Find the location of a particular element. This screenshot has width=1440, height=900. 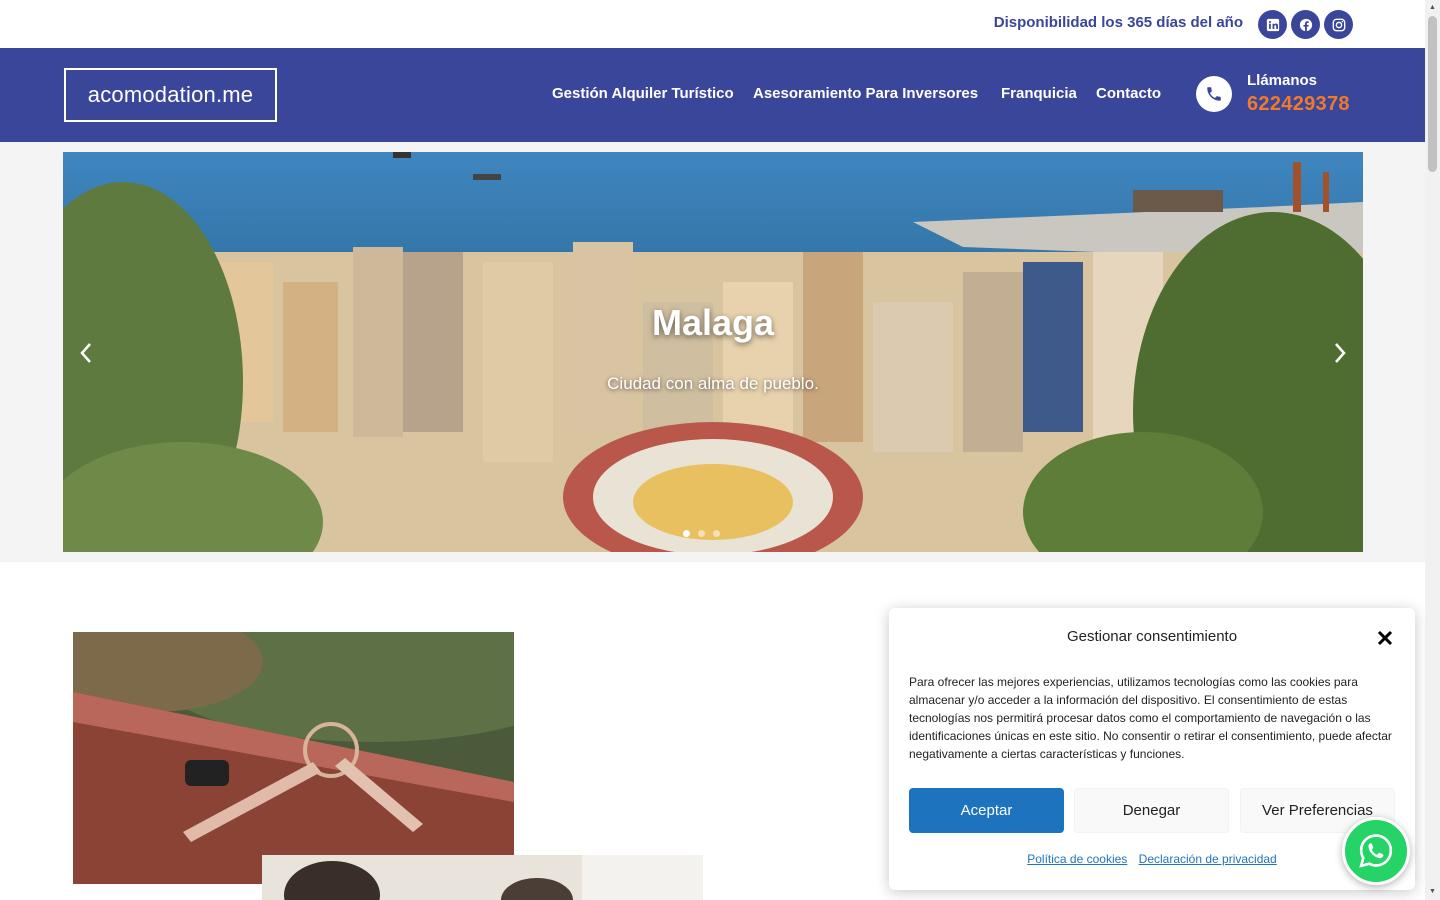

call-label: Llámanos is located at coordinates (1282, 80).